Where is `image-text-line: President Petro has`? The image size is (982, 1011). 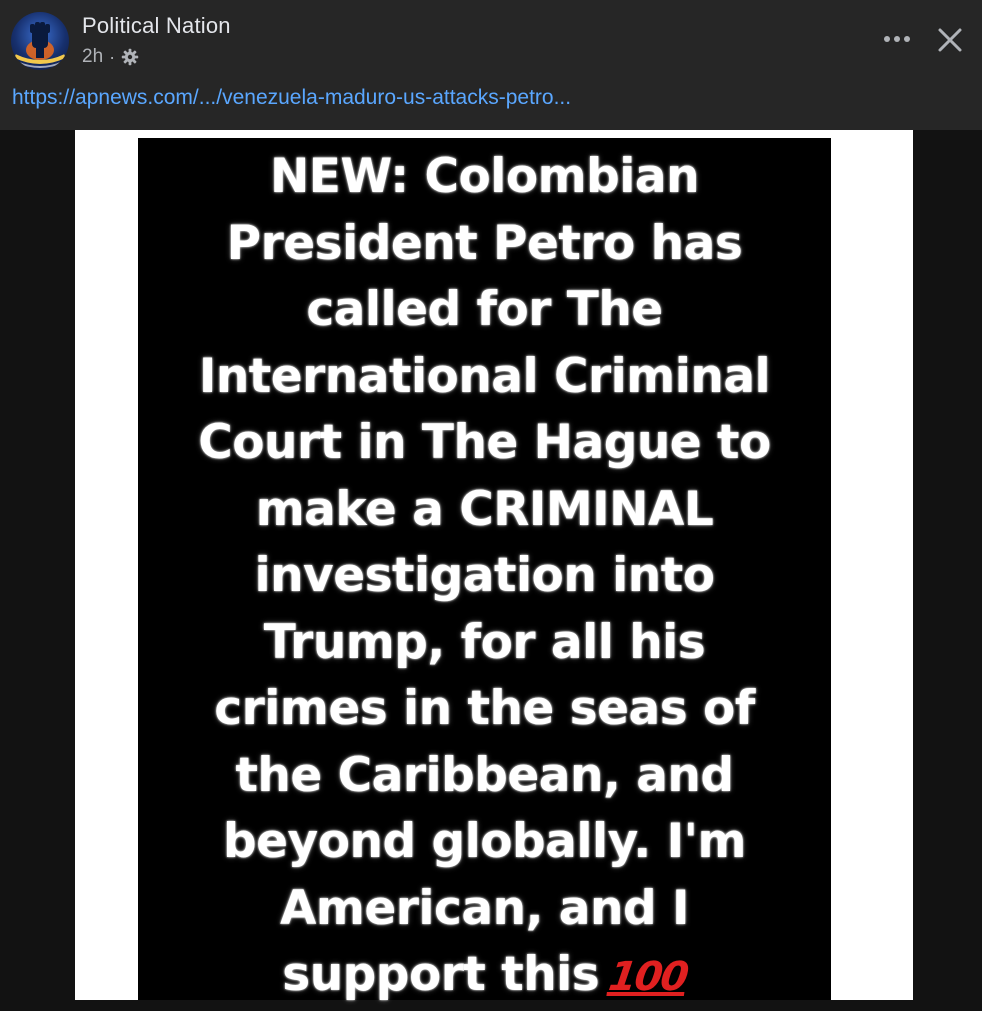
image-text-line: President Petro has is located at coordinates (484, 243).